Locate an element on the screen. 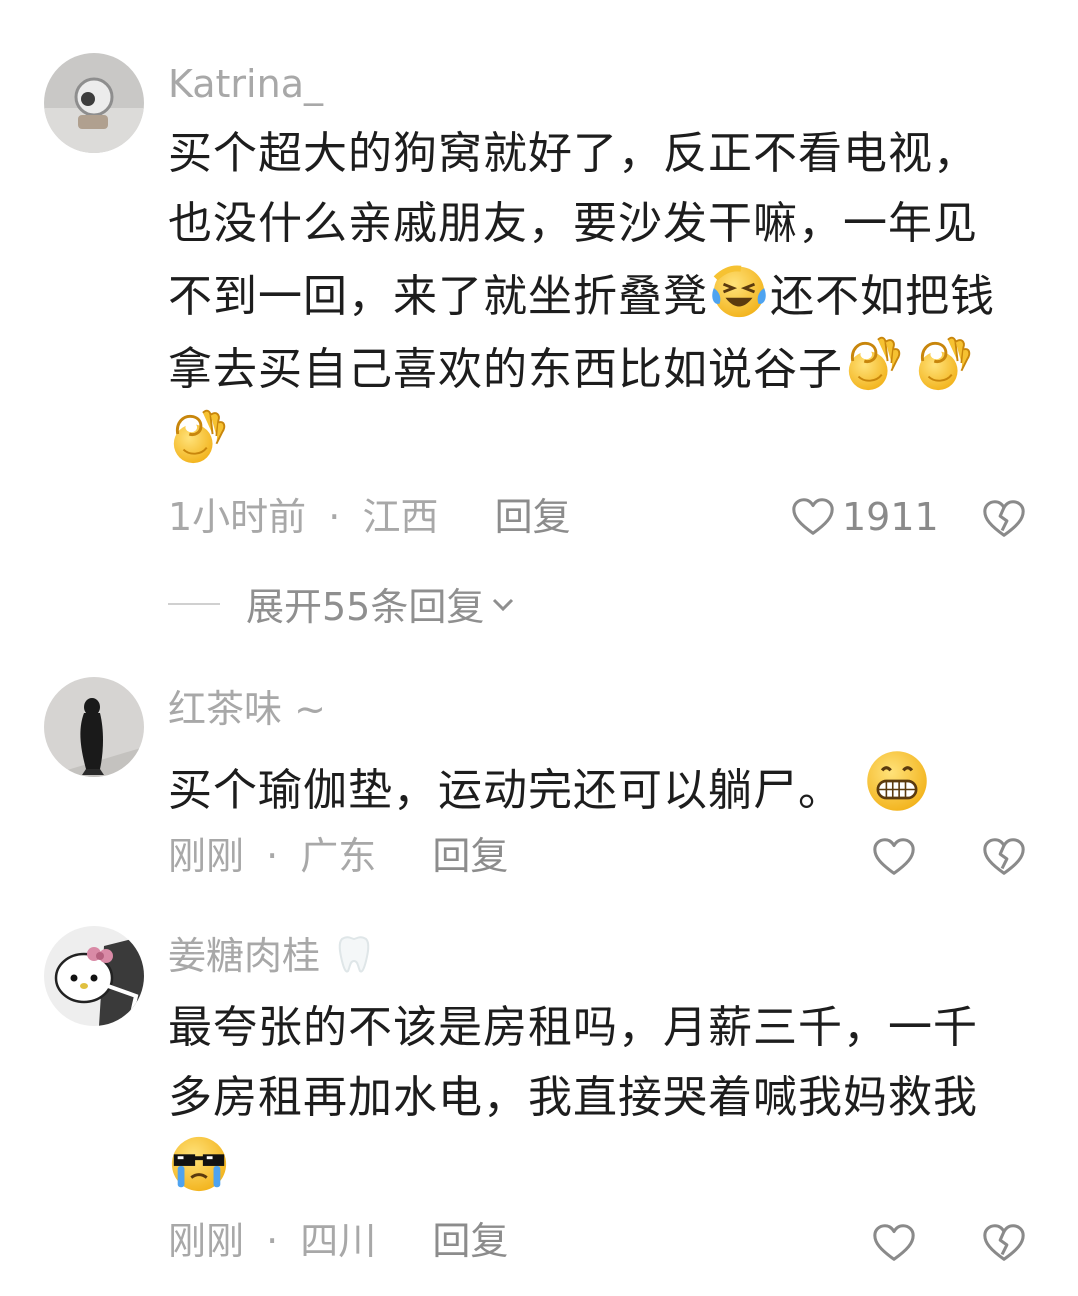 Image resolution: width=1078 pixels, height=1296 pixels. comment-time: 1小时前 is located at coordinates (237, 517).